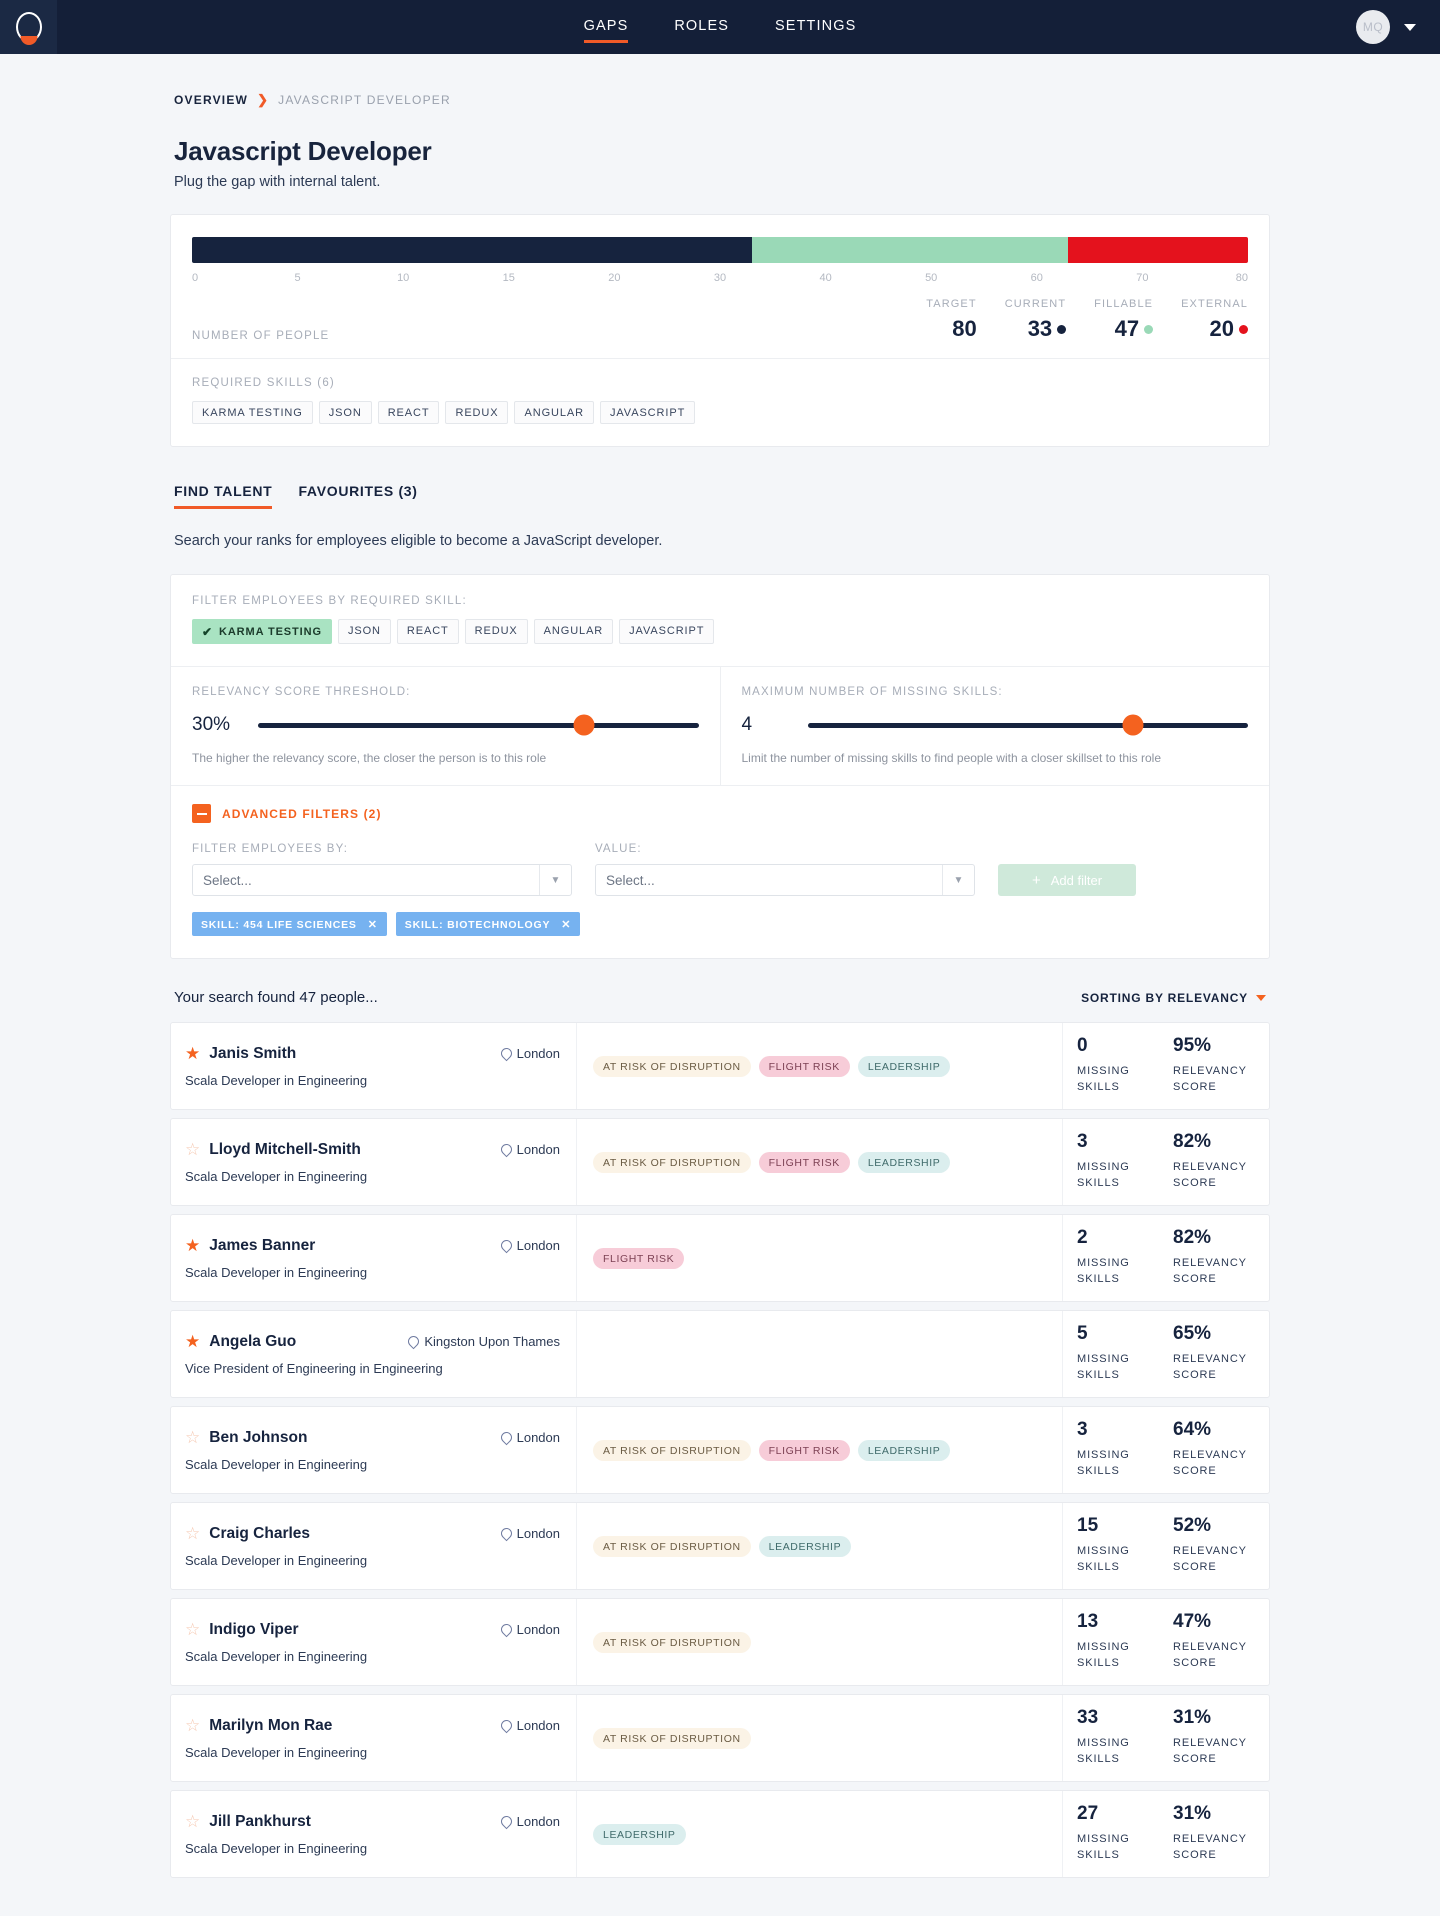 The height and width of the screenshot is (1916, 1440). What do you see at coordinates (1036, 329) in the screenshot?
I see `stat-current-value: 33` at bounding box center [1036, 329].